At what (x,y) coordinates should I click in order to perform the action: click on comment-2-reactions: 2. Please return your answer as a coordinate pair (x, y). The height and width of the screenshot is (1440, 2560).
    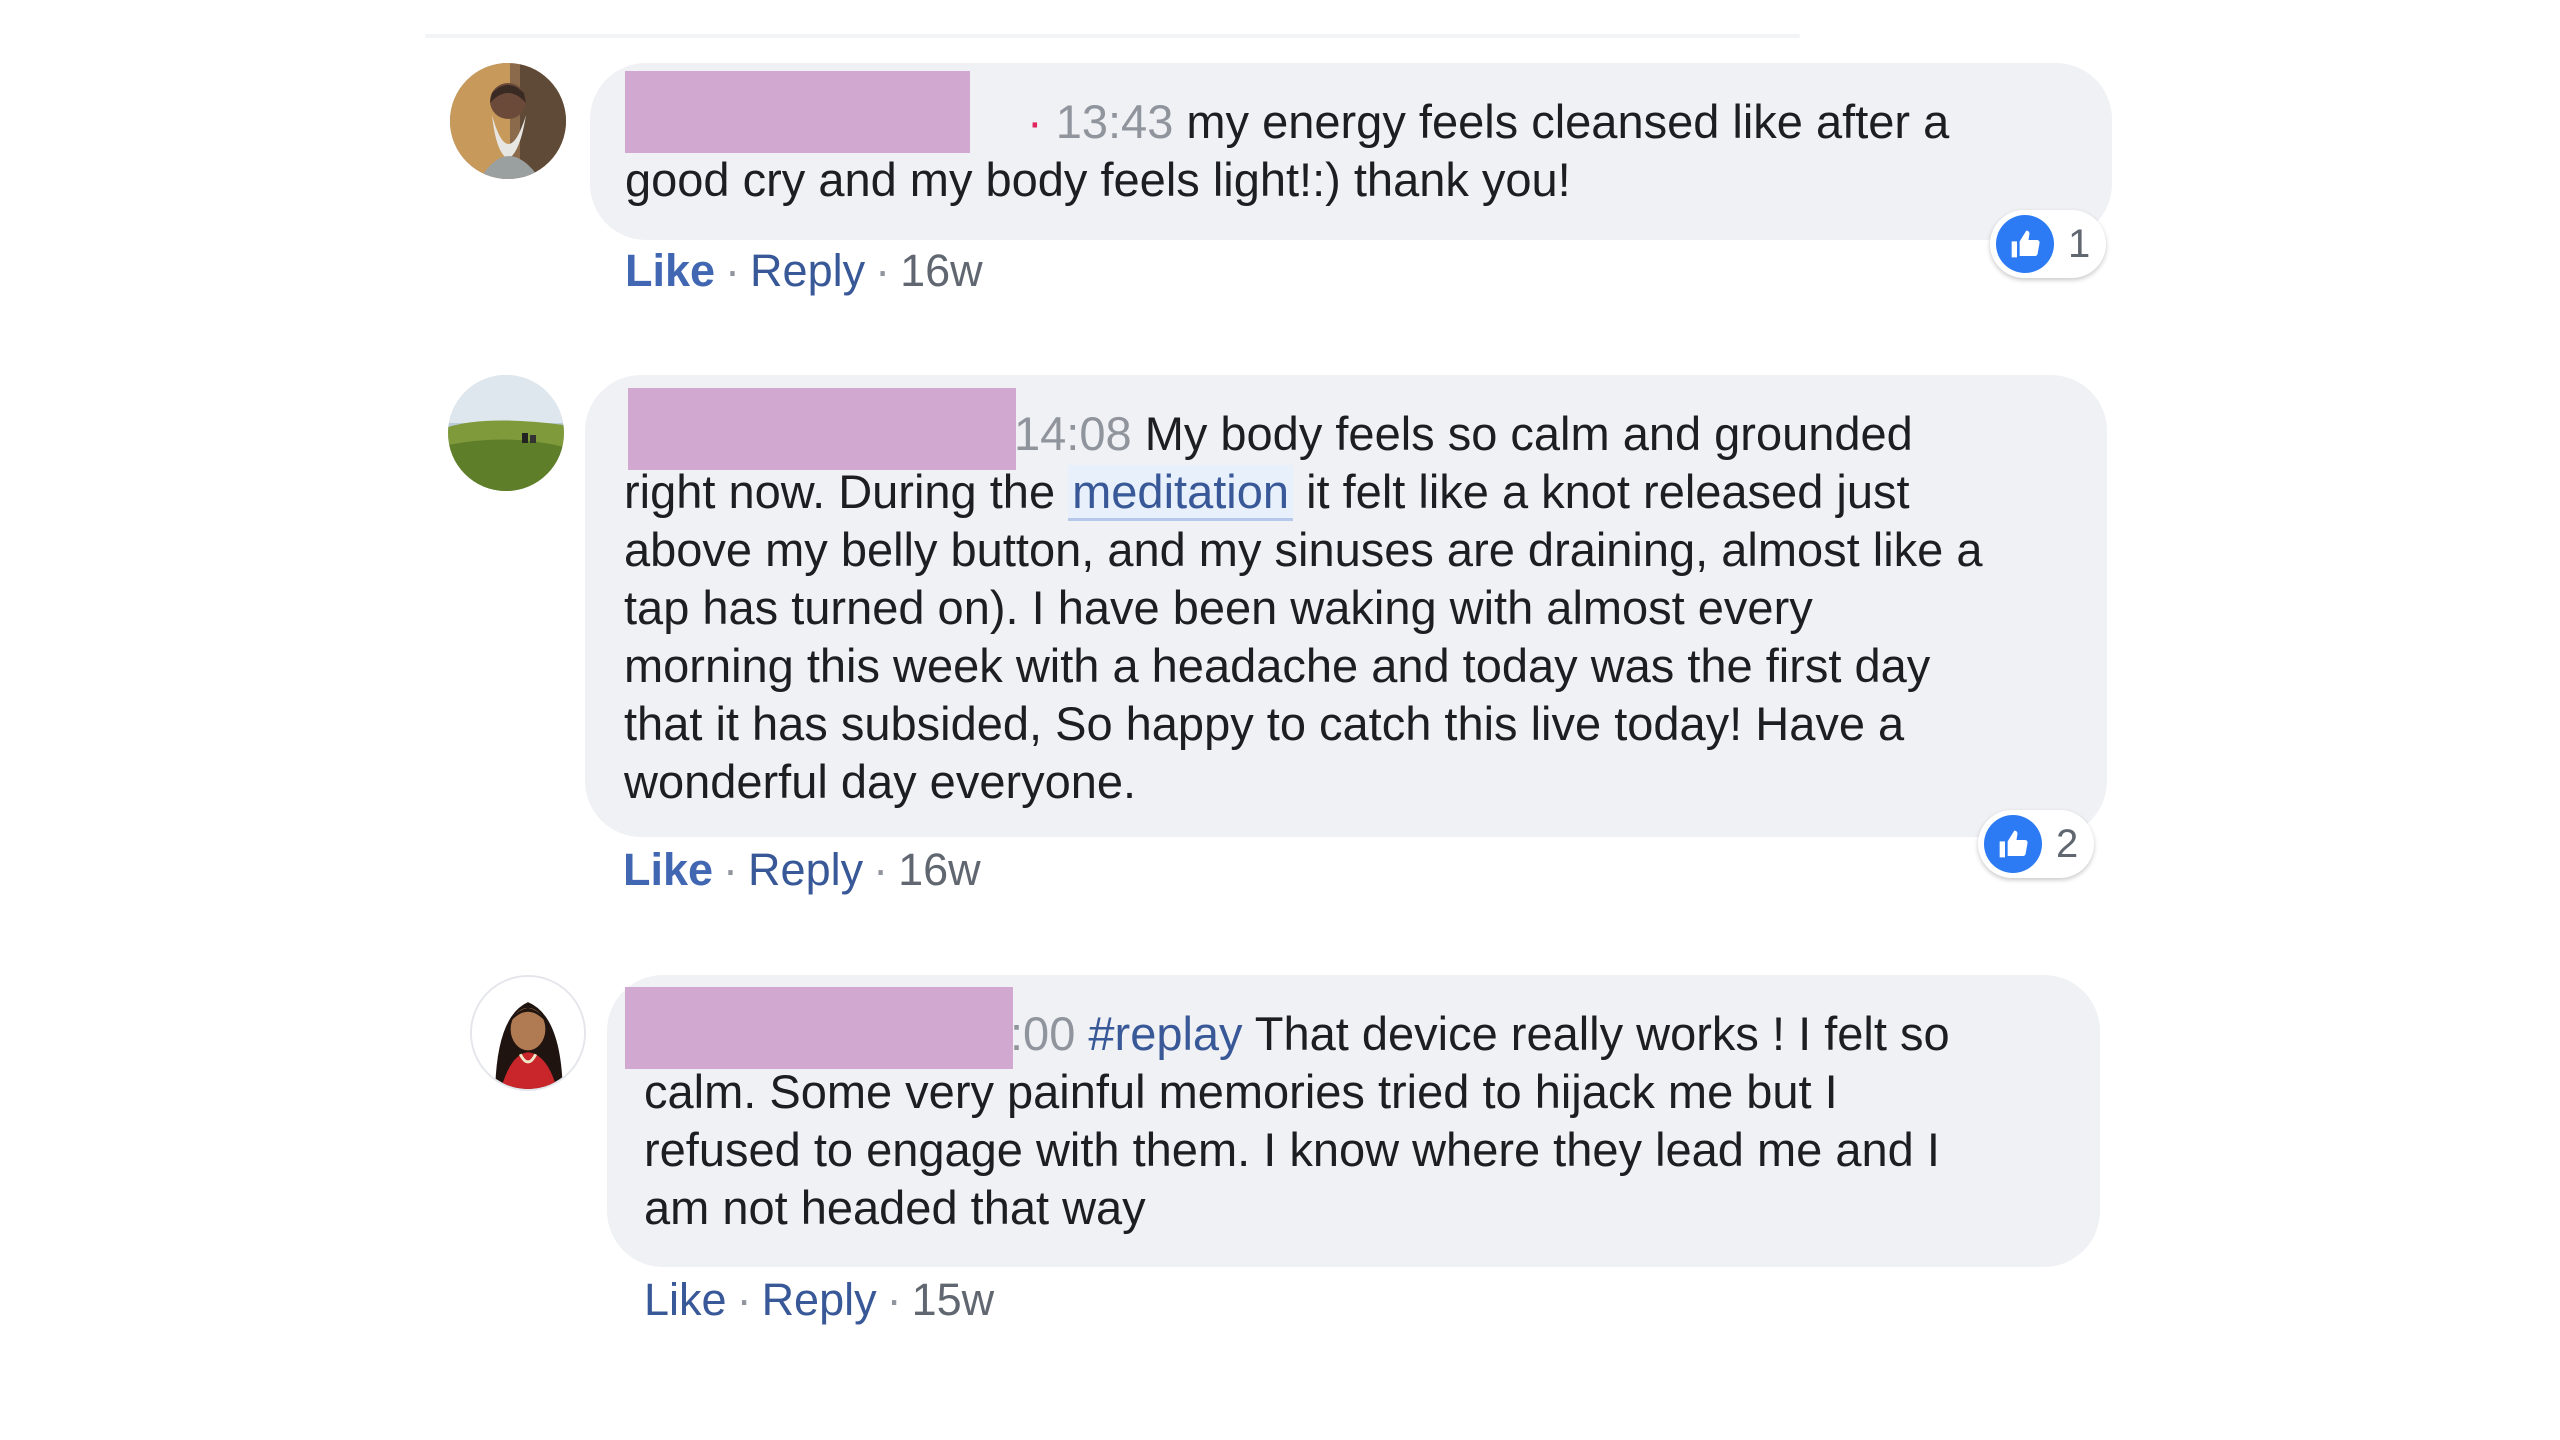
    Looking at the image, I should click on (2036, 844).